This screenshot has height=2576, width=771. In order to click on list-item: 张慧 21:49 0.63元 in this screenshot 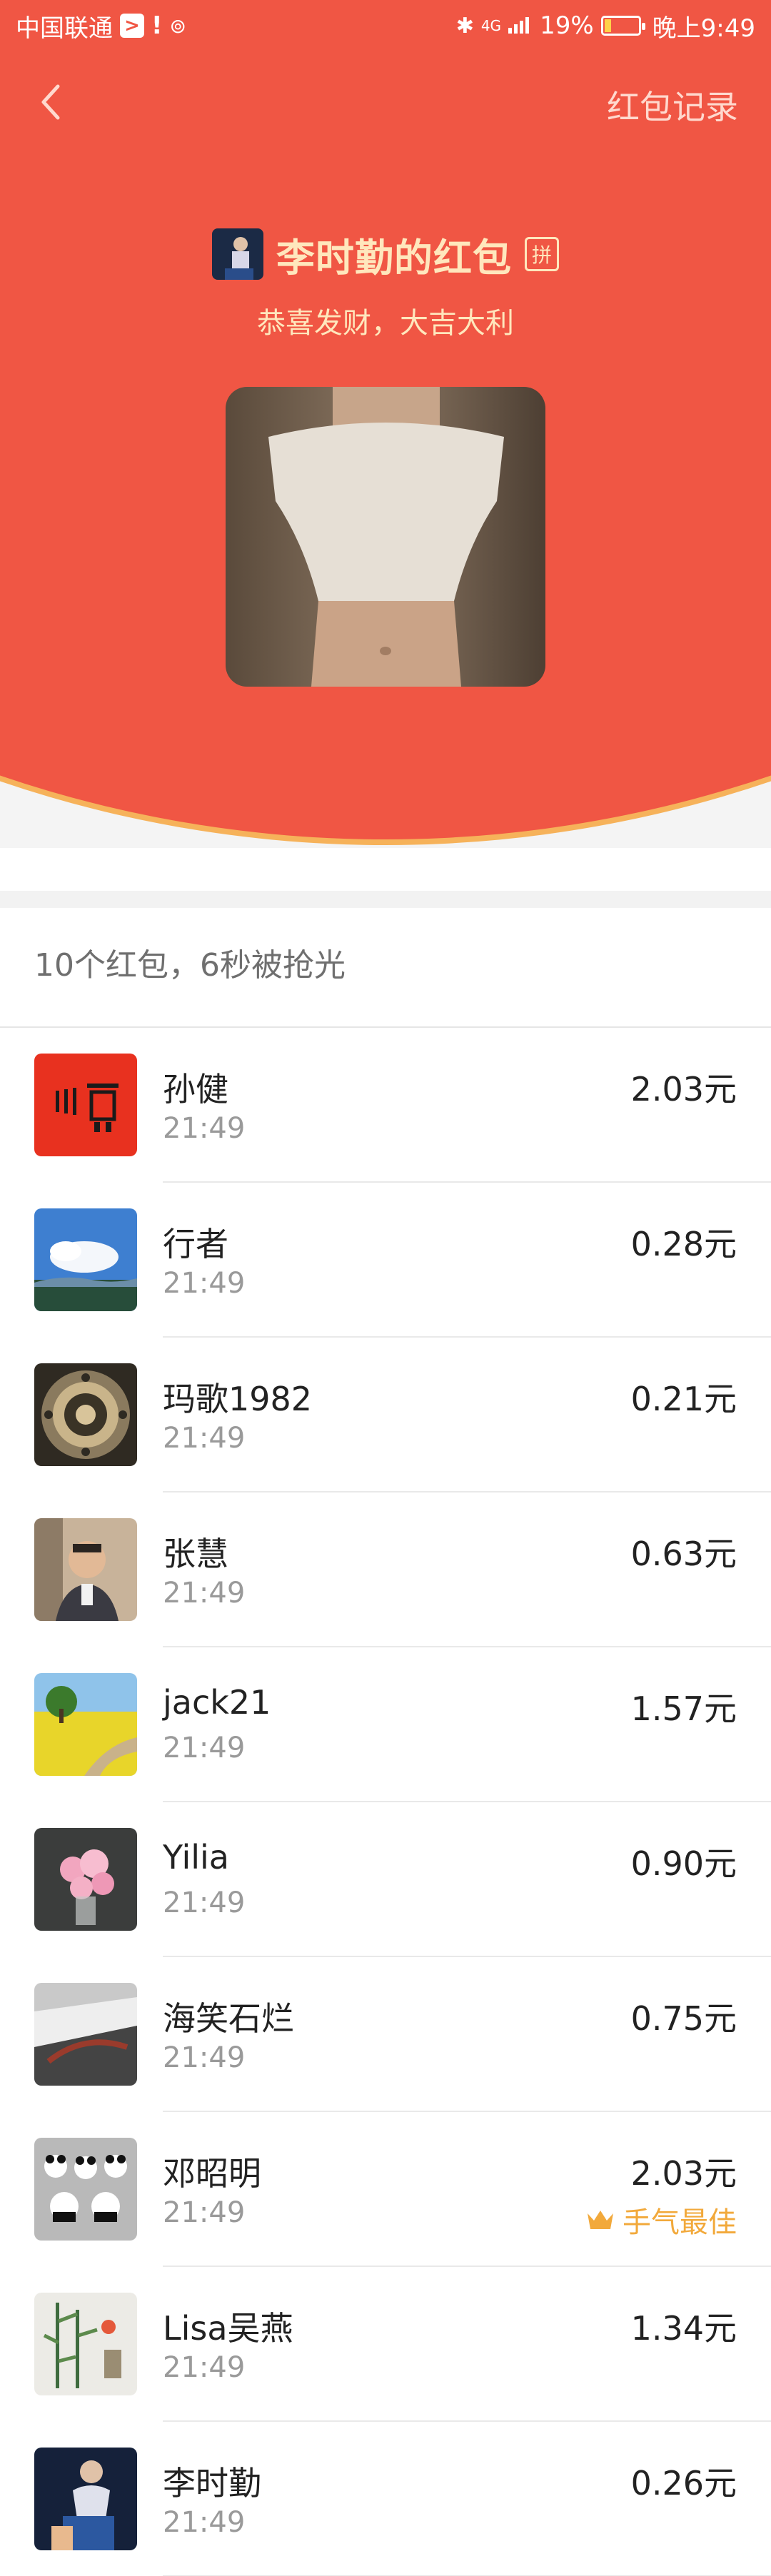, I will do `click(385, 1569)`.